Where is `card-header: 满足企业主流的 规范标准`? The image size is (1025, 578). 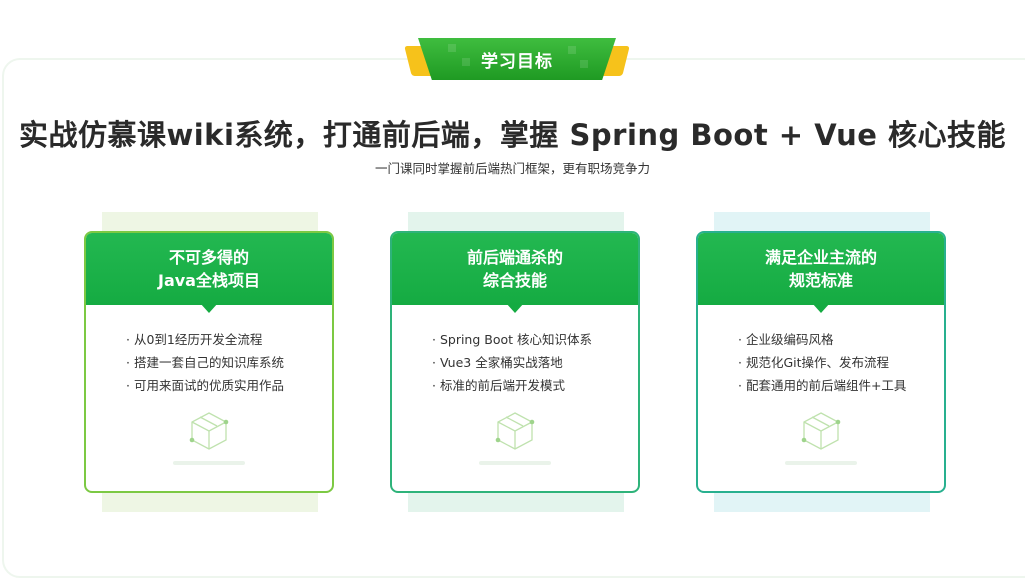
card-header: 满足企业主流的 规范标准 is located at coordinates (821, 269).